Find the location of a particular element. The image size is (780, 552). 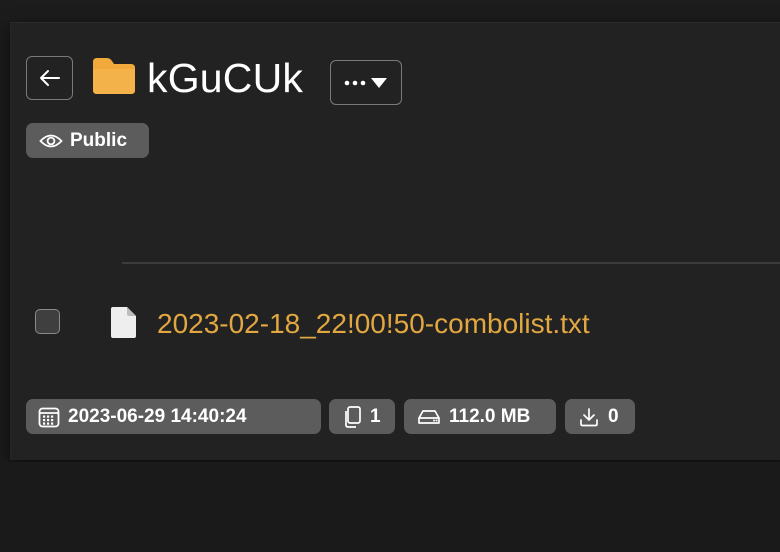

calendar-icon is located at coordinates (49, 417).